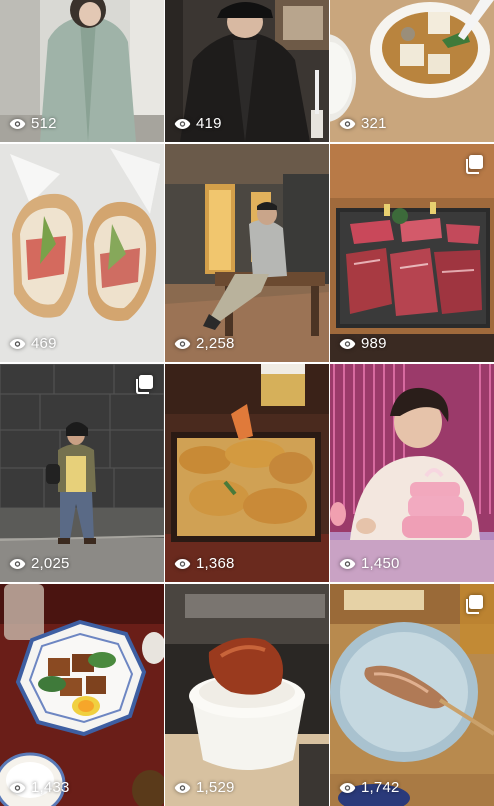 The width and height of the screenshot is (494, 806). What do you see at coordinates (380, 563) in the screenshot?
I see `view-count-label: 1,450` at bounding box center [380, 563].